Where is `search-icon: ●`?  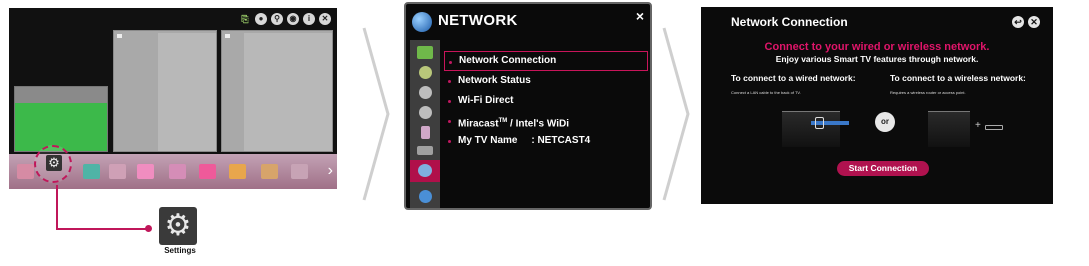
search-icon: ● is located at coordinates (261, 19).